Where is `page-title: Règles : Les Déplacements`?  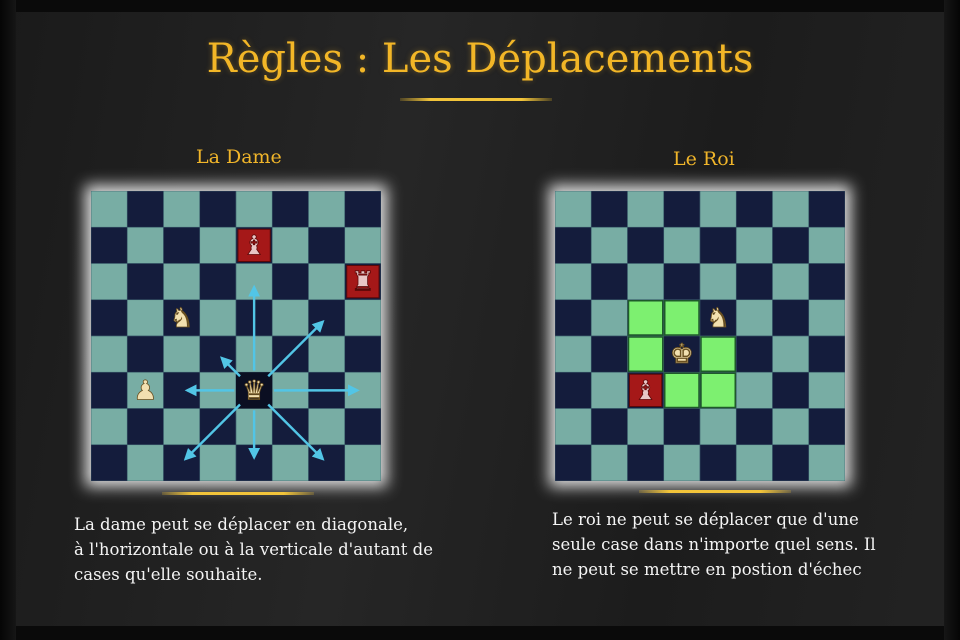
page-title: Règles : Les Déplacements is located at coordinates (480, 59).